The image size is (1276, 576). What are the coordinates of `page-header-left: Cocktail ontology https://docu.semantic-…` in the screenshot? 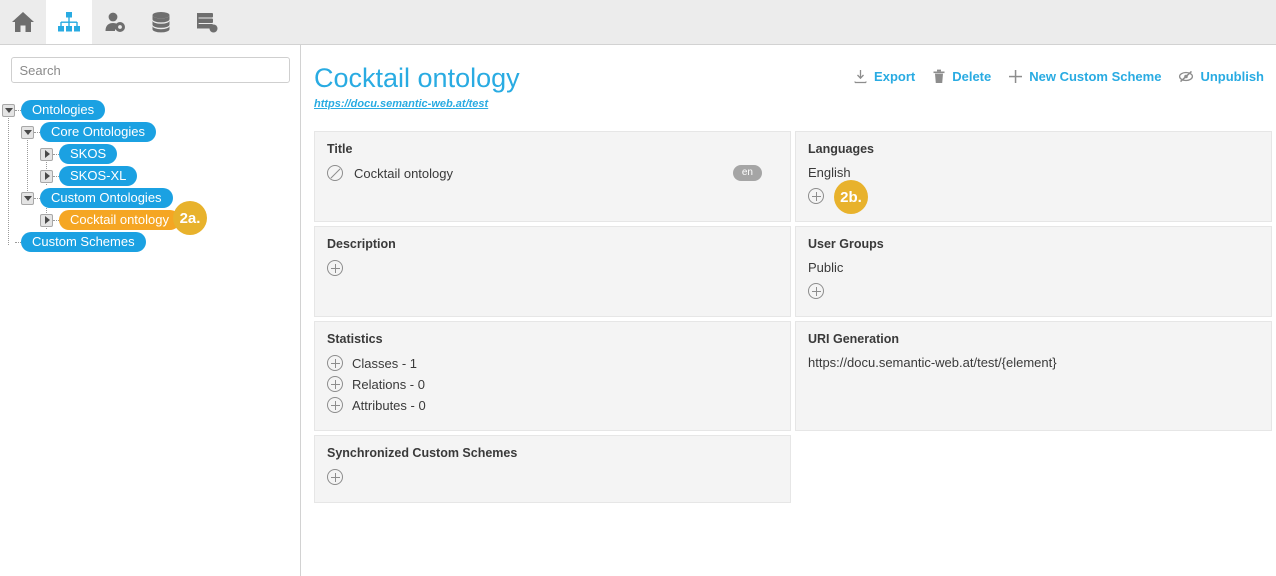 It's located at (417, 87).